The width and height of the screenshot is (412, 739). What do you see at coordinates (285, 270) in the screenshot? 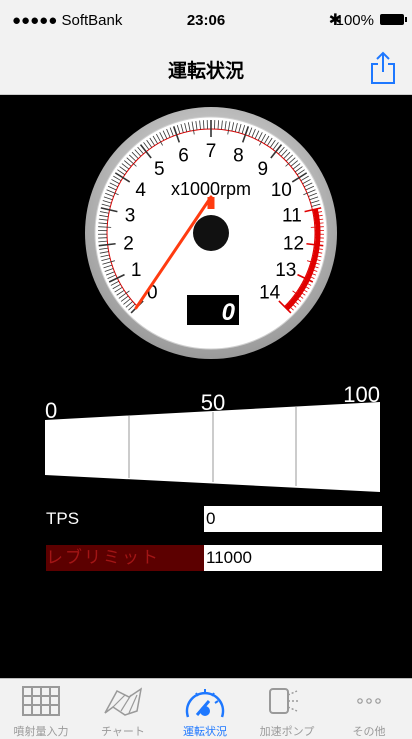
I see `tick-label: 13` at bounding box center [285, 270].